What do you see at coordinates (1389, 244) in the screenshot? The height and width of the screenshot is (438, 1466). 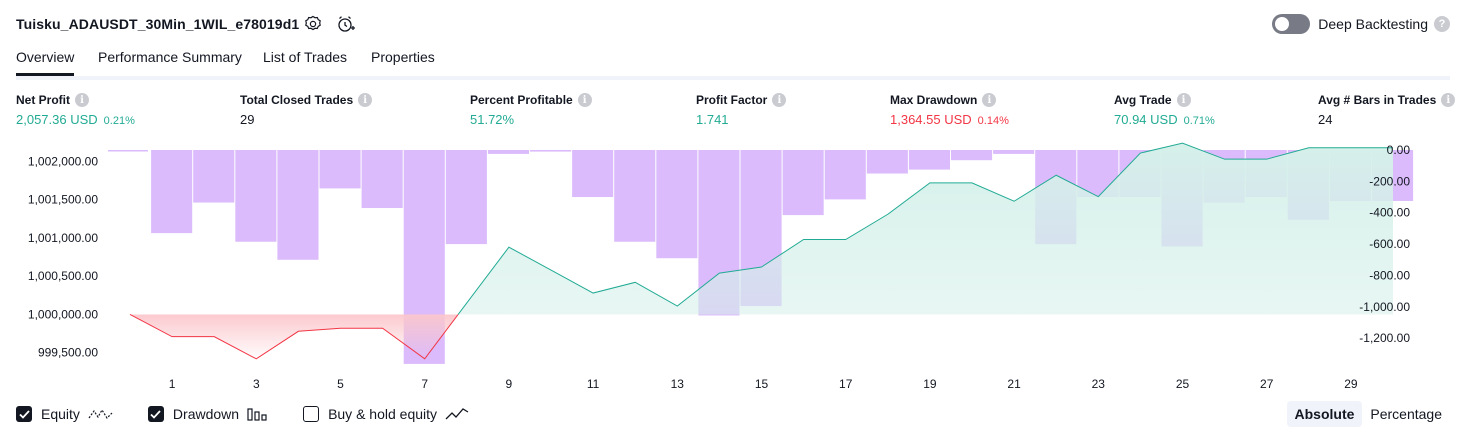 I see `right-axis-tick-label: -600.00` at bounding box center [1389, 244].